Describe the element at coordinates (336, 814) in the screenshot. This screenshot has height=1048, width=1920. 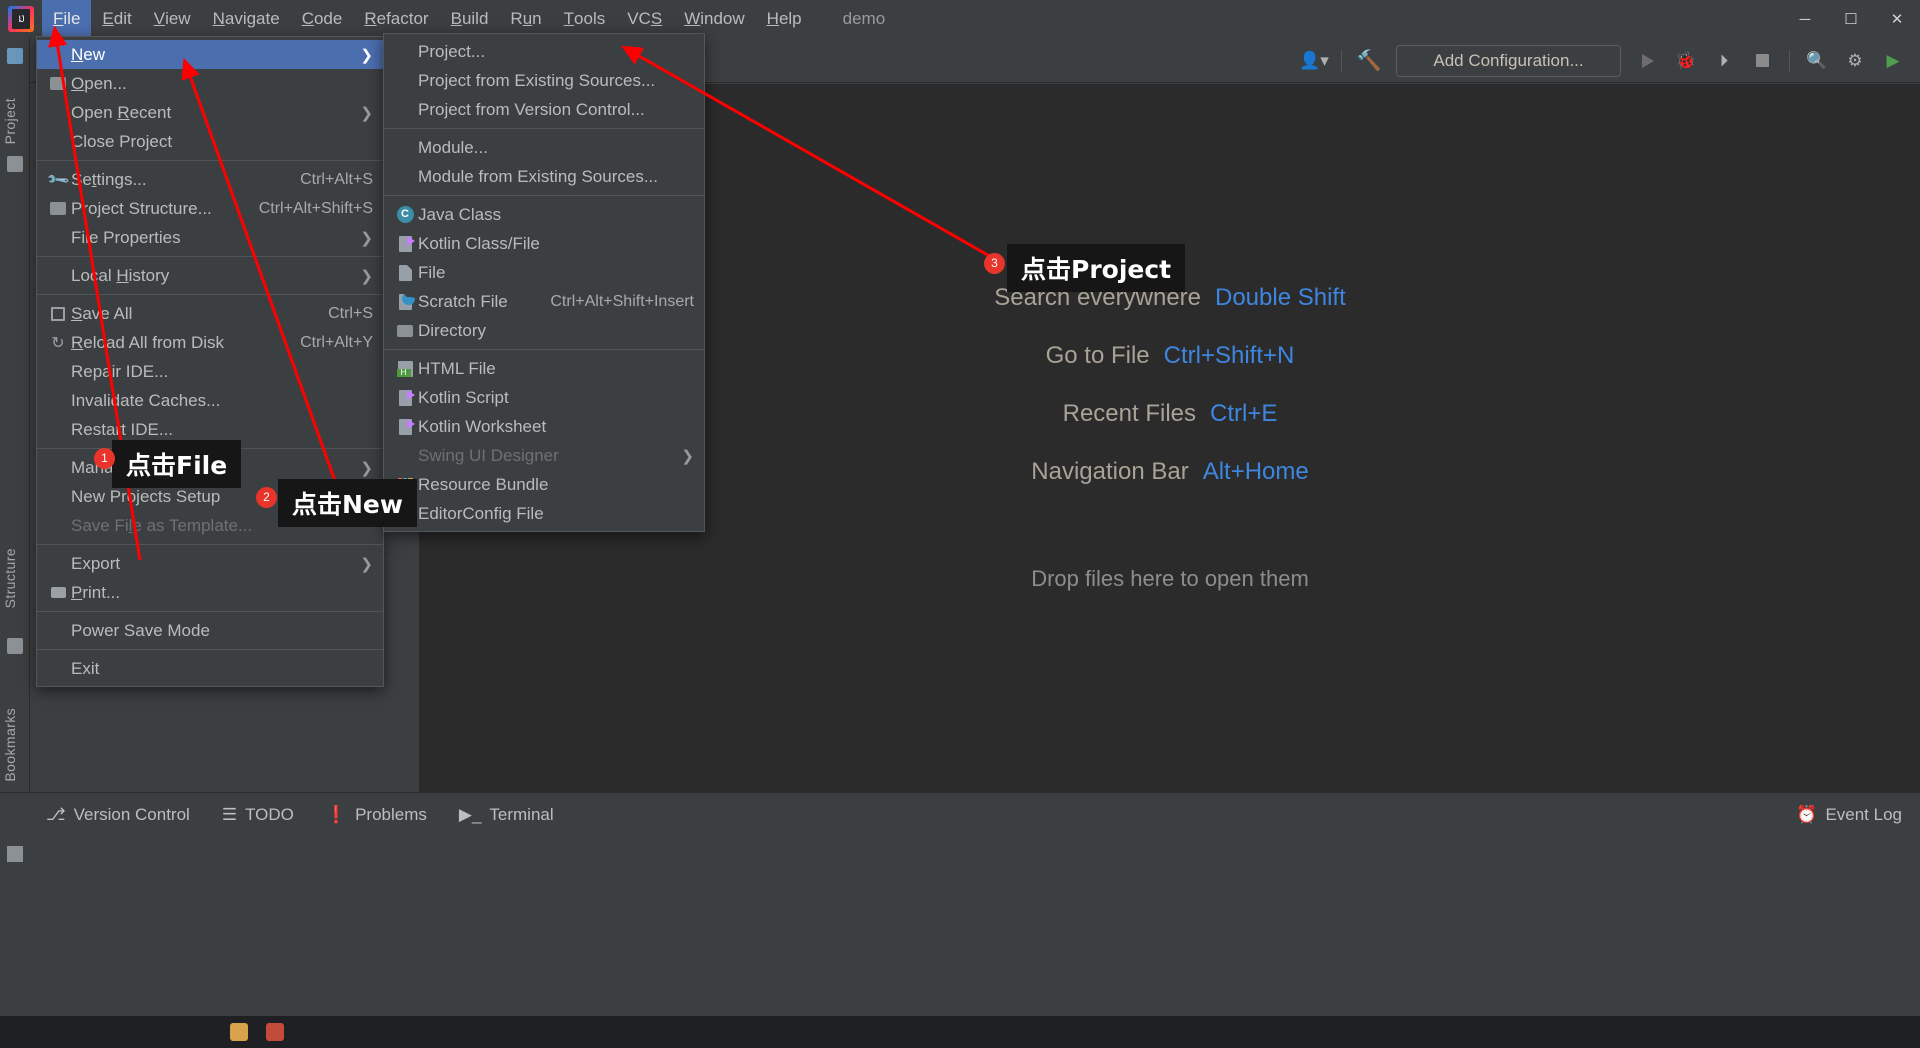
I see `problems-icon: ❗` at that location.